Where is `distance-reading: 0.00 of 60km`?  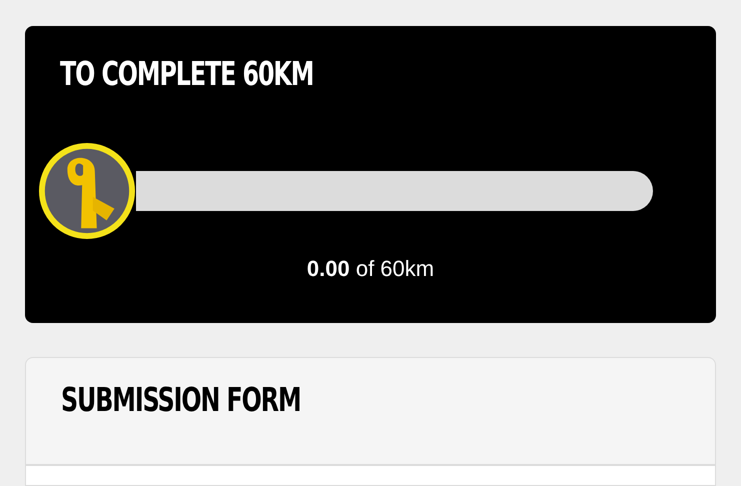
distance-reading: 0.00 of 60km is located at coordinates (371, 269).